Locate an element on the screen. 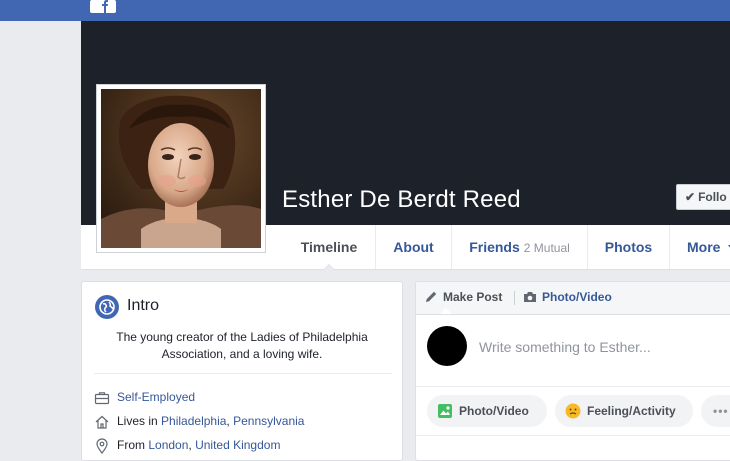 The height and width of the screenshot is (461, 730). tab-label: Friends is located at coordinates (494, 247).